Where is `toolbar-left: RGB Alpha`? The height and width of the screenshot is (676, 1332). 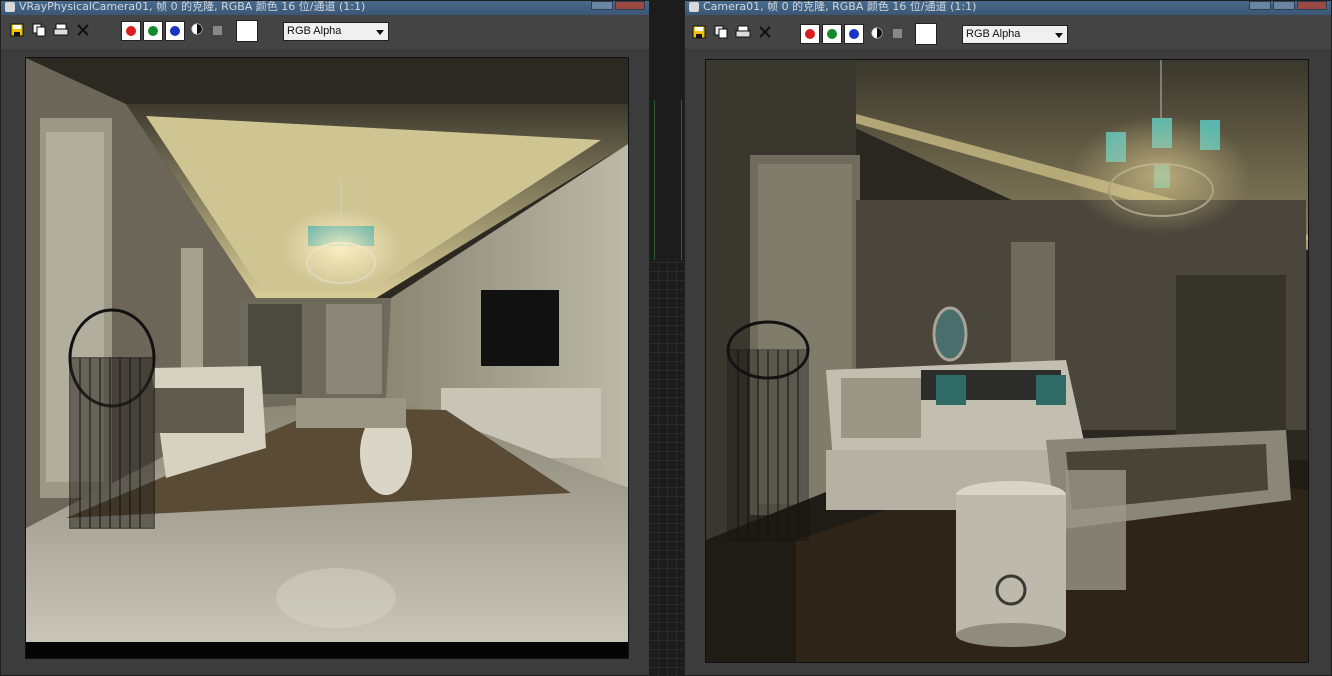 toolbar-left: RGB Alpha is located at coordinates (325, 32).